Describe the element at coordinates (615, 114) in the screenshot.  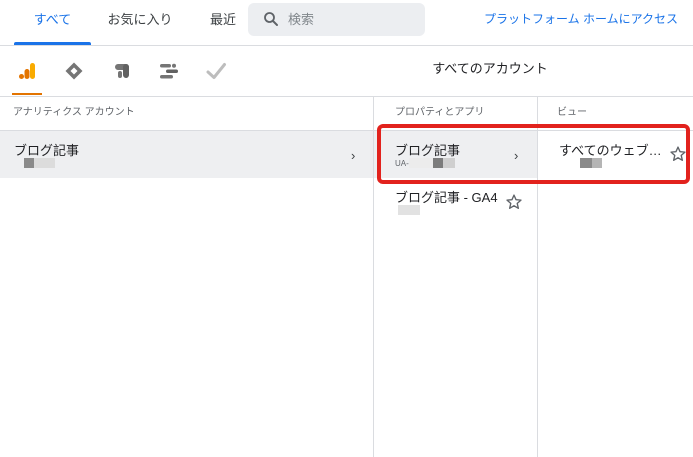
I see `view-column-header: ビュー` at that location.